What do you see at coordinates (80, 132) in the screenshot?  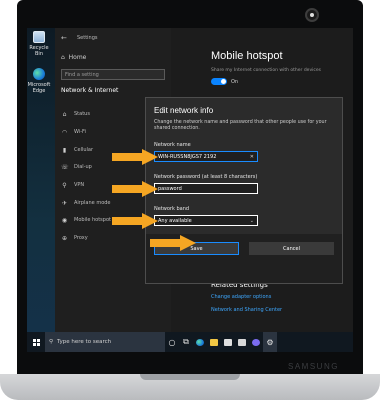 I see `sidebar-item-label: Wi-Fi` at bounding box center [80, 132].